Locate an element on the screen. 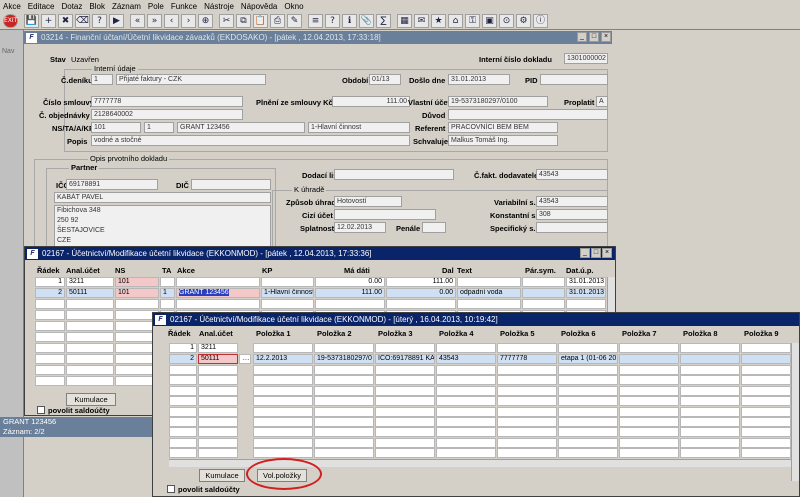 The image size is (800, 497). row2-ucet: 50111 is located at coordinates (90, 293).